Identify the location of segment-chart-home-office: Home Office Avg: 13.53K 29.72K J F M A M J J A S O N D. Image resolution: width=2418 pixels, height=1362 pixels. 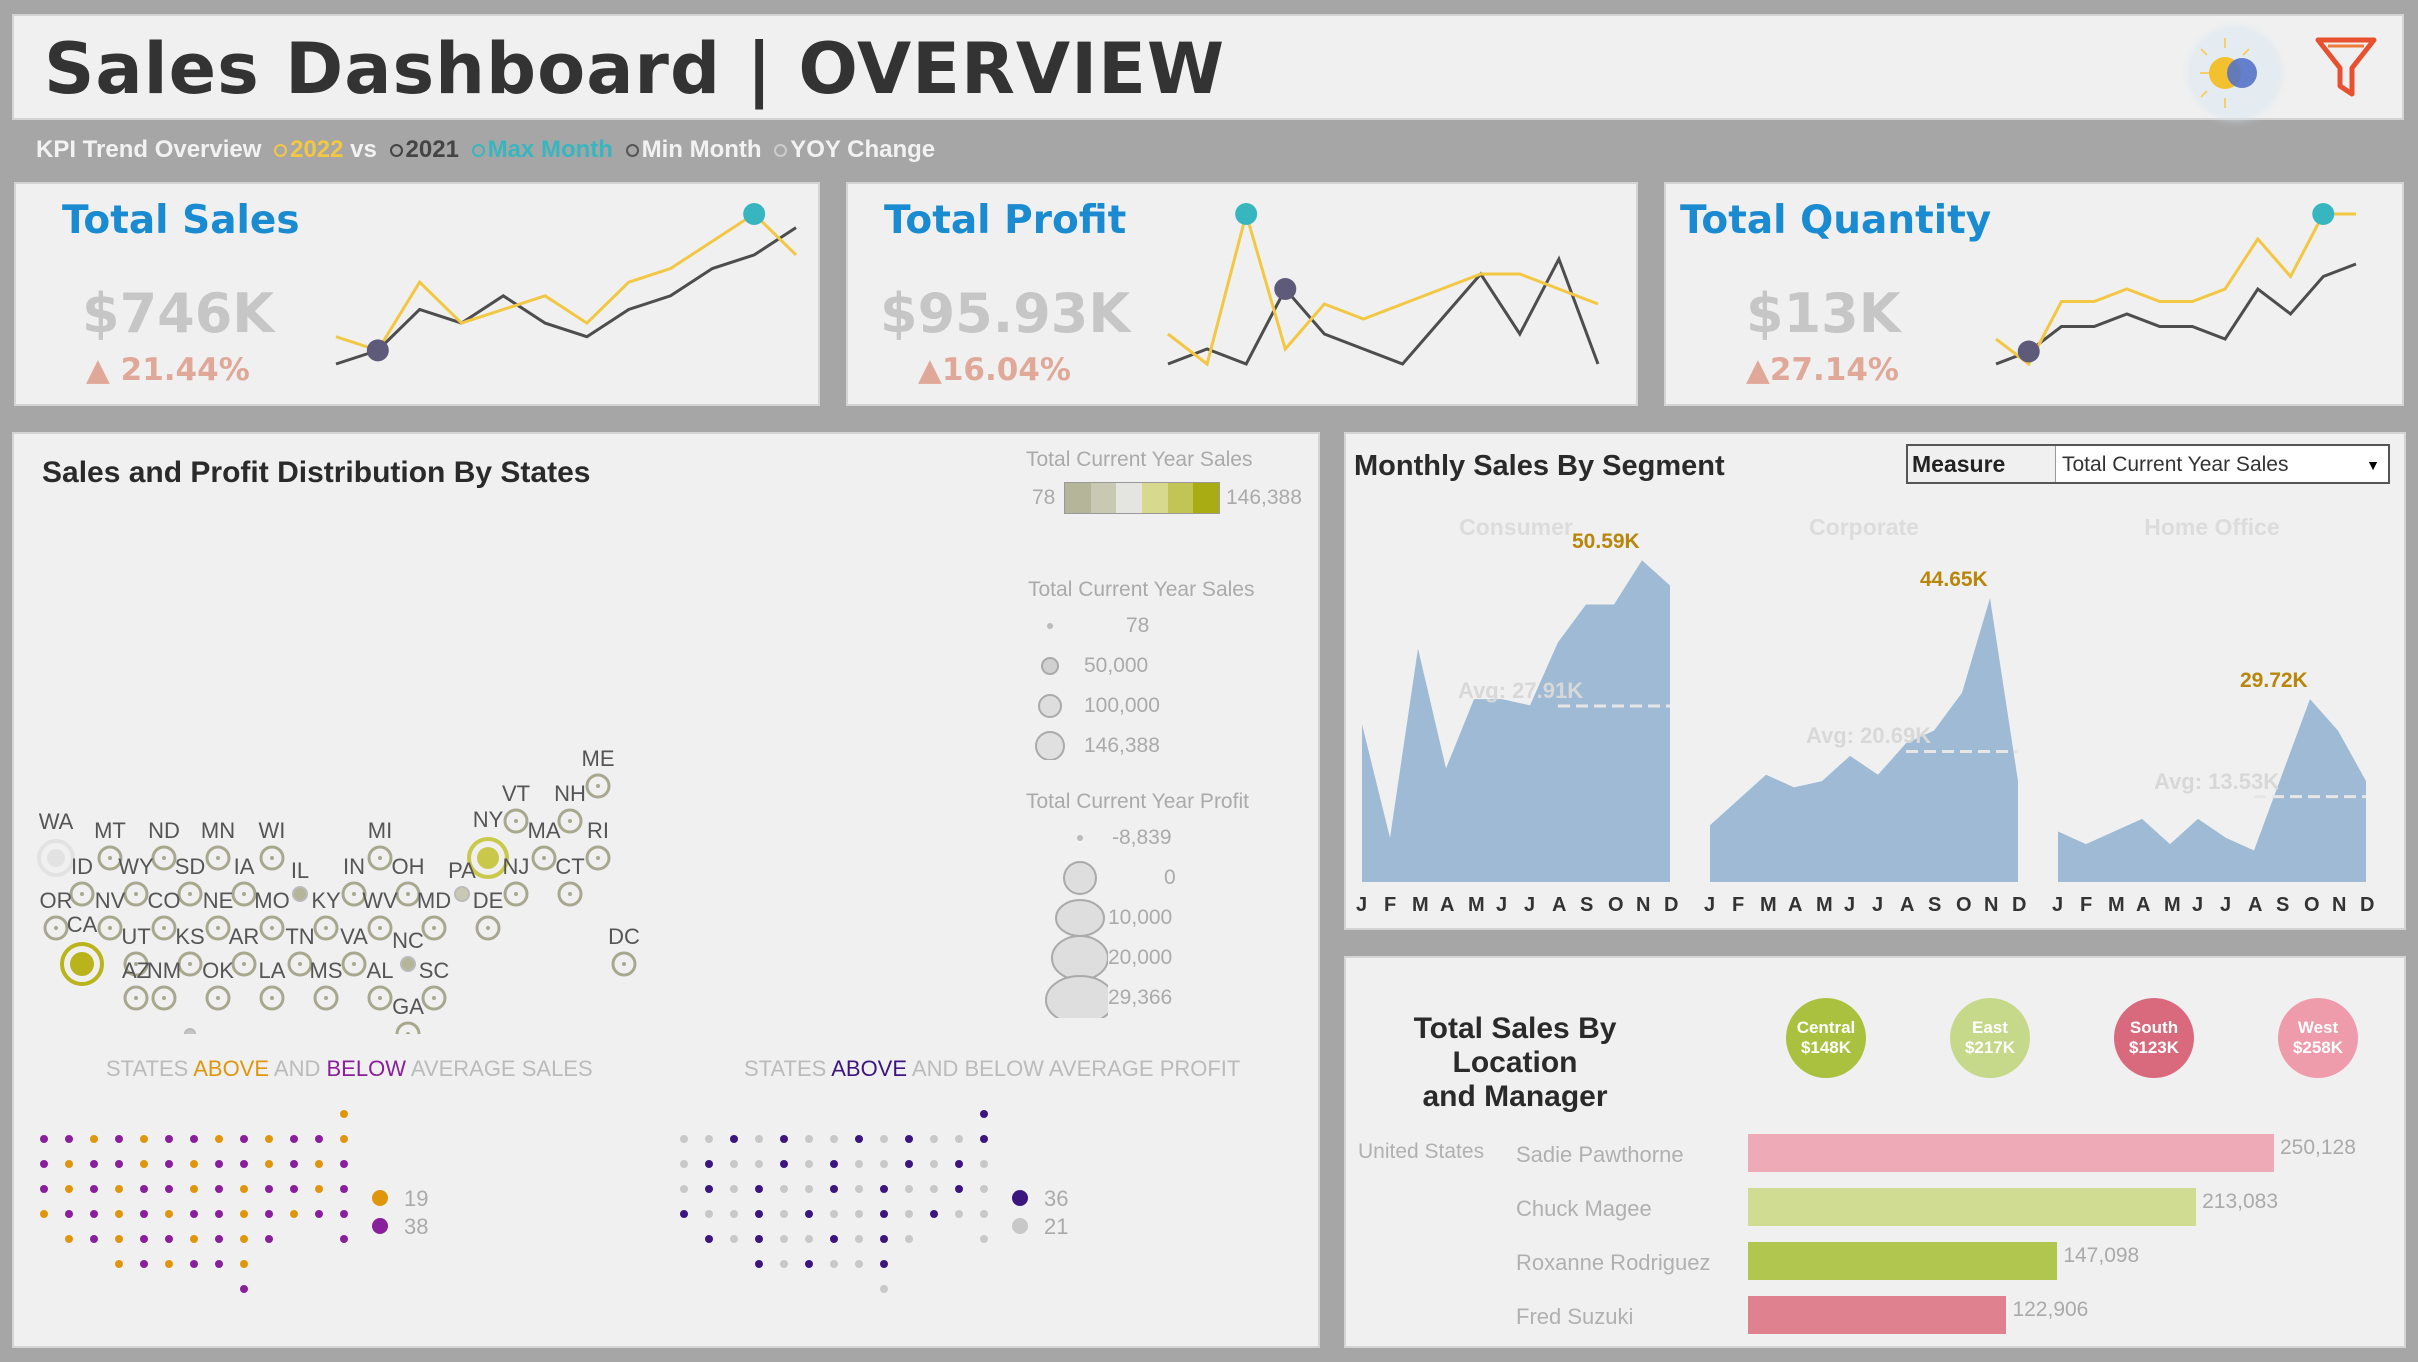
(2213, 683).